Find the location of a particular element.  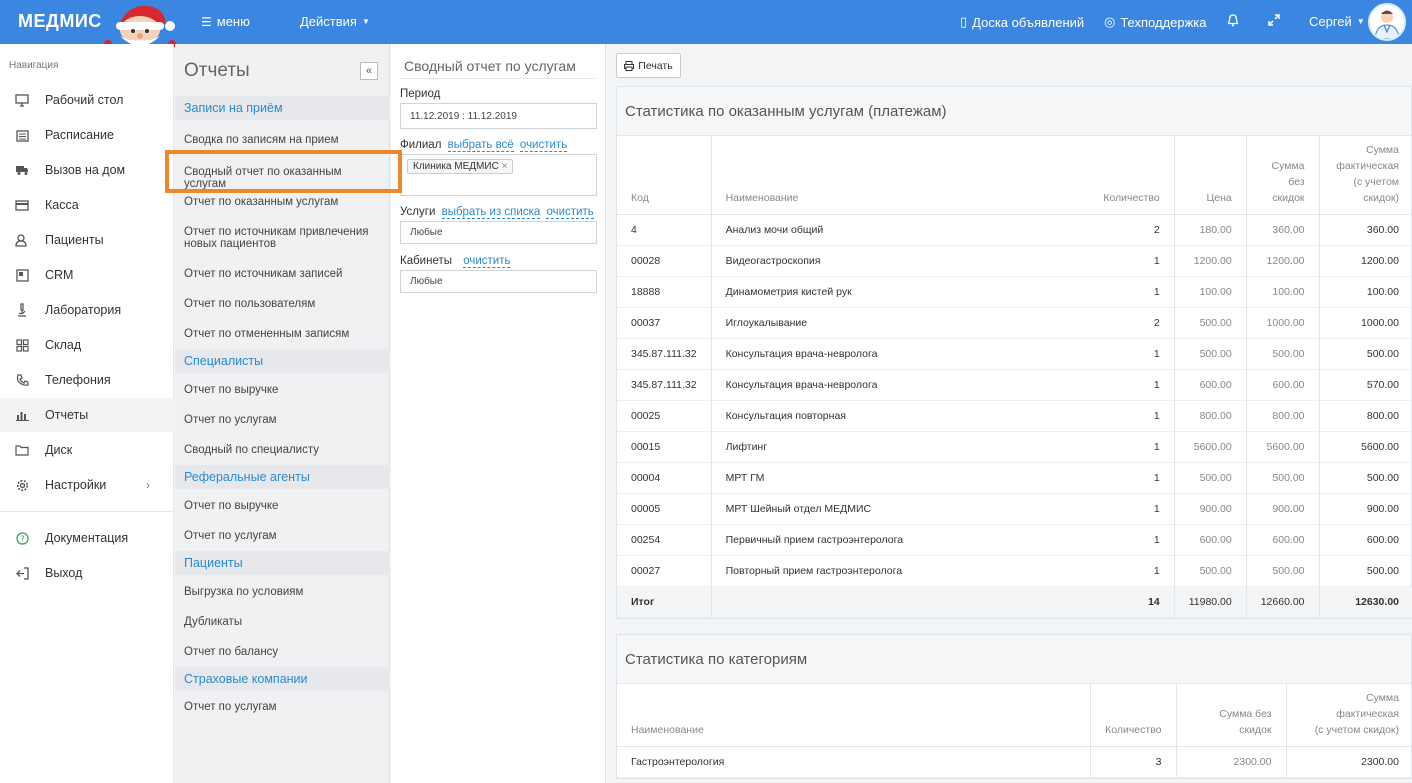

avatar is located at coordinates (1387, 22).